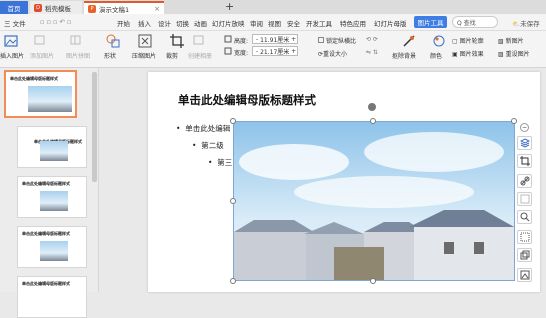  I want to click on copy-image-icon, so click(524, 255).